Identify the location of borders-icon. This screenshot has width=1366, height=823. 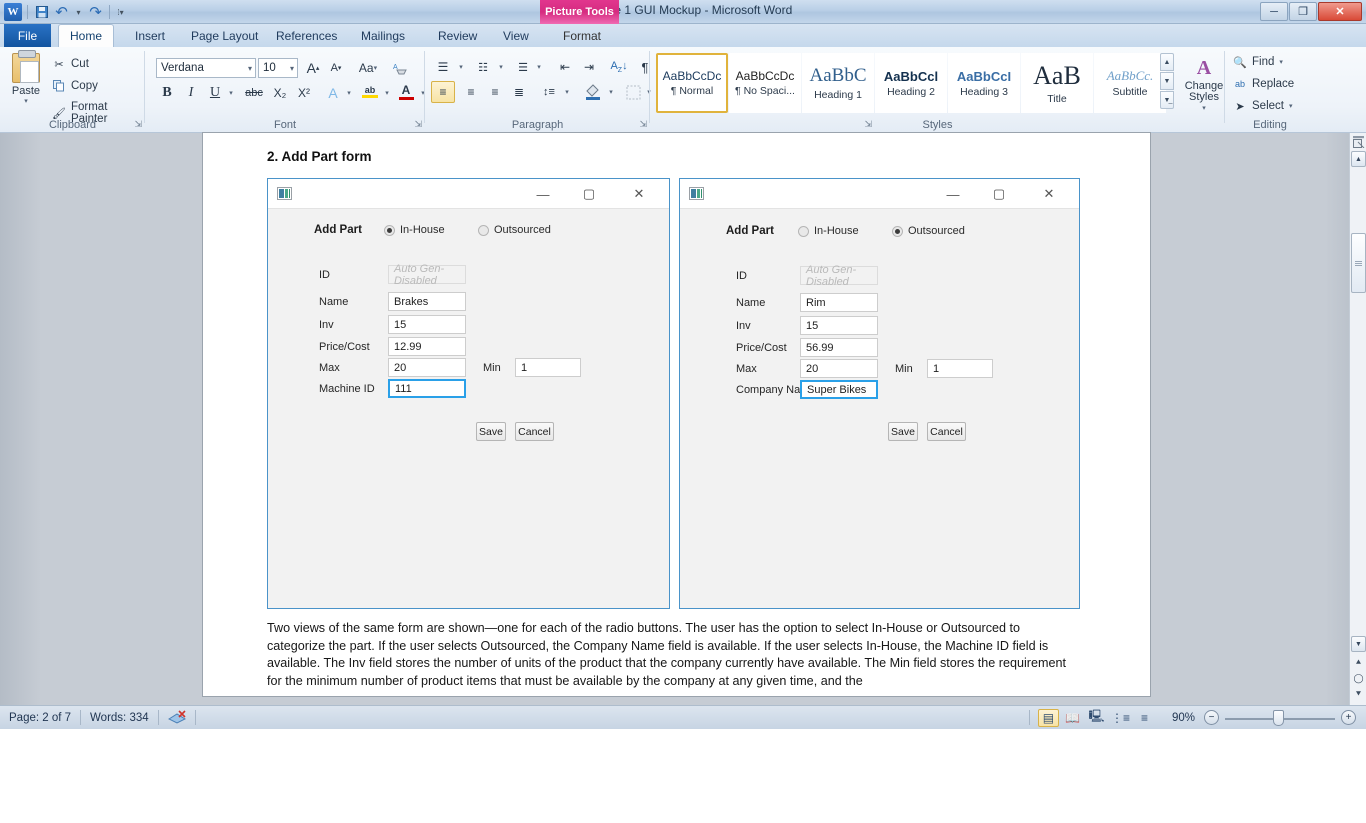
(633, 92).